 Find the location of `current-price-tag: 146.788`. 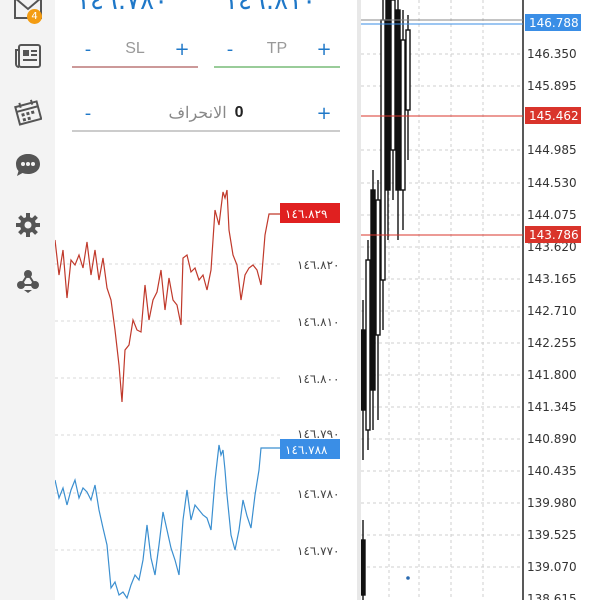

current-price-tag: 146.788 is located at coordinates (553, 22).